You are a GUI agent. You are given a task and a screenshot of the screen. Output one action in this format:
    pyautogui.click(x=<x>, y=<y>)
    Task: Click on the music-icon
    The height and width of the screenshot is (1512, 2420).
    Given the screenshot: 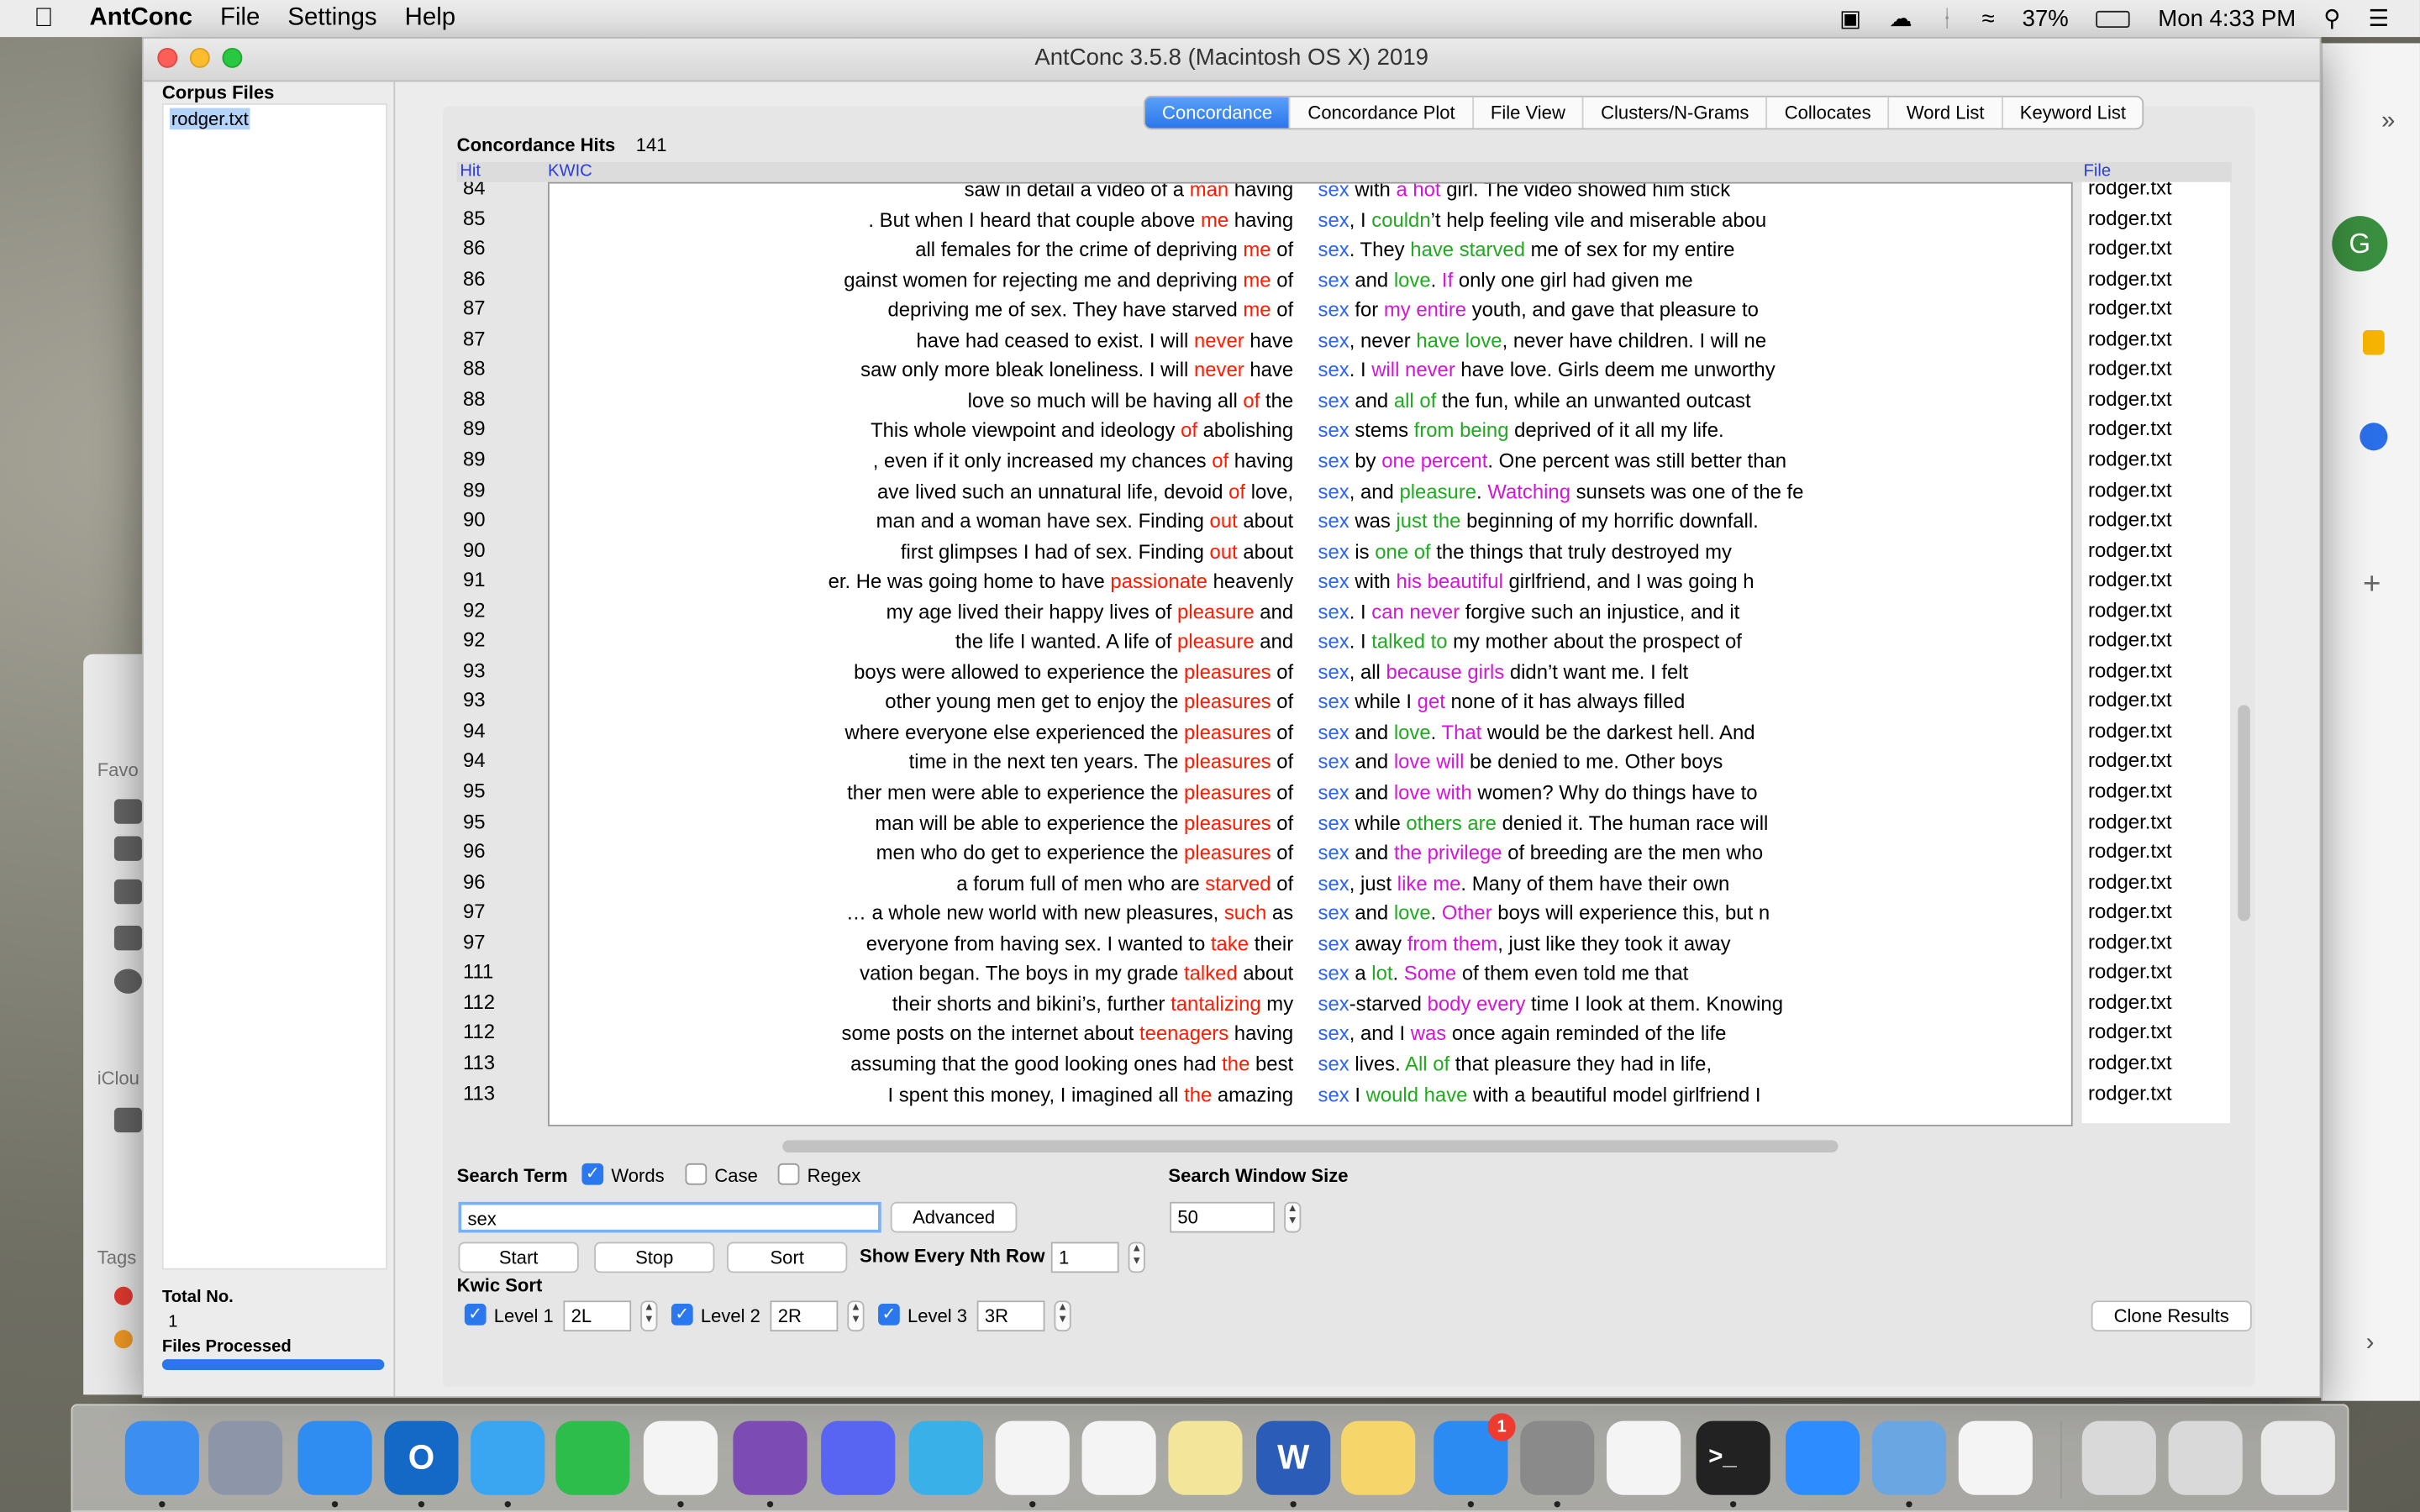 What is the action you would take?
    pyautogui.click(x=1644, y=1457)
    